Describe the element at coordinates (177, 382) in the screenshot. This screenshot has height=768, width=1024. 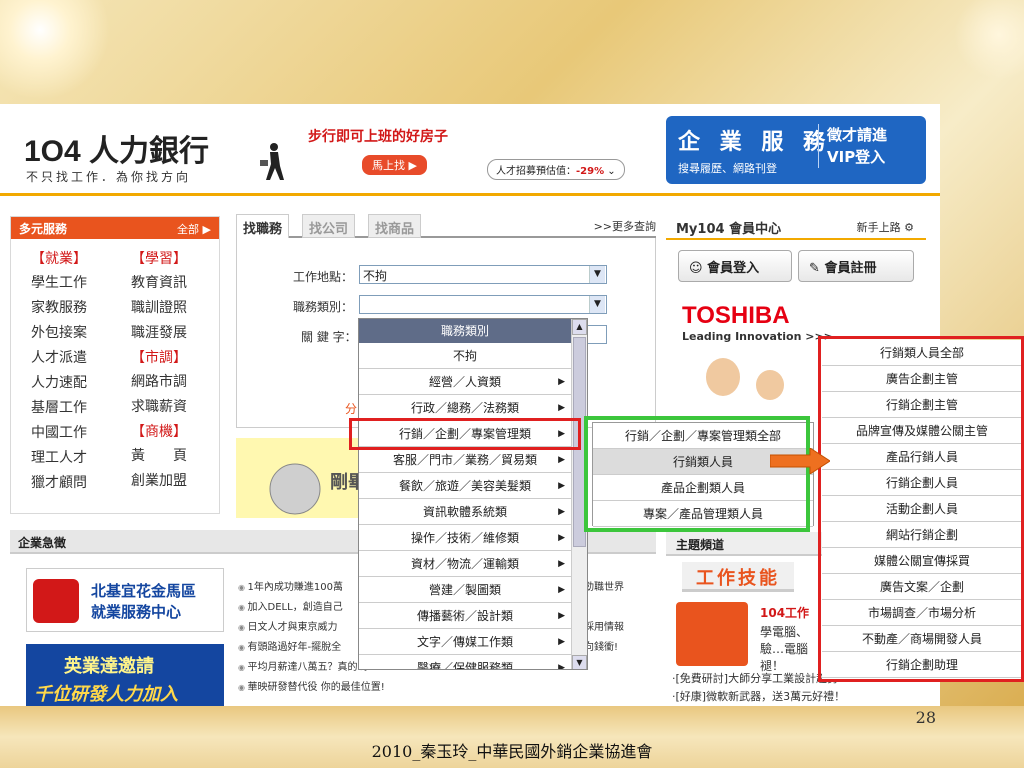
I see `services-link: 網路市調` at that location.